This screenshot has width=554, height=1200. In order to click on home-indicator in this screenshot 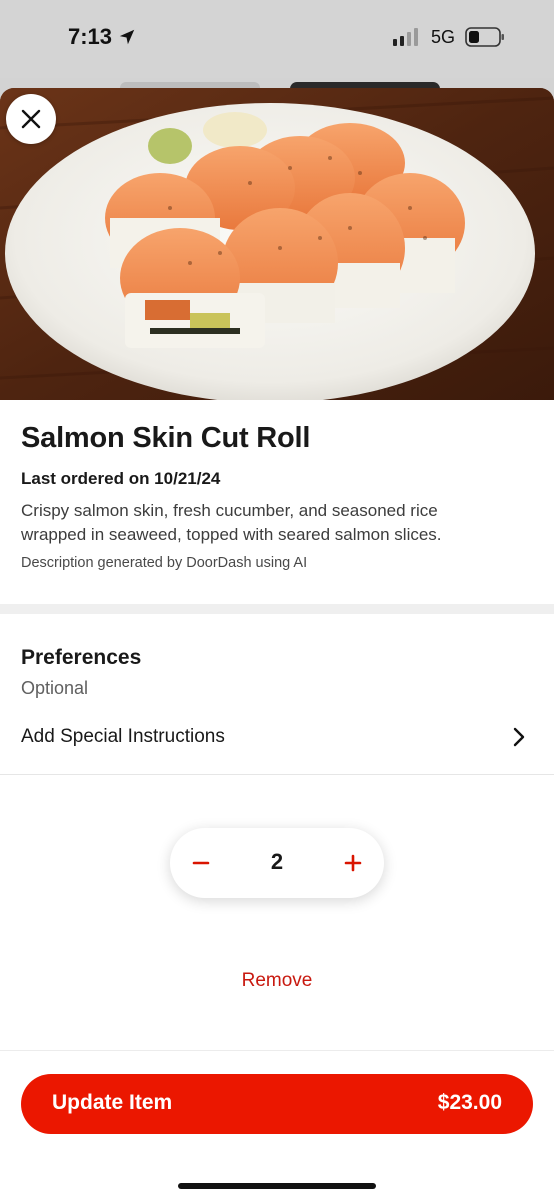, I will do `click(277, 1186)`.